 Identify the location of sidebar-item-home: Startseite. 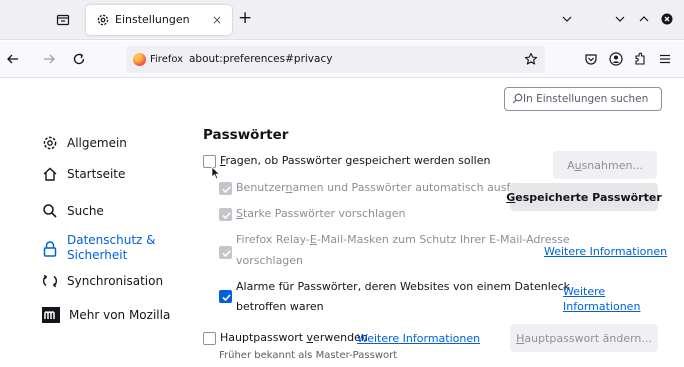
(83, 174).